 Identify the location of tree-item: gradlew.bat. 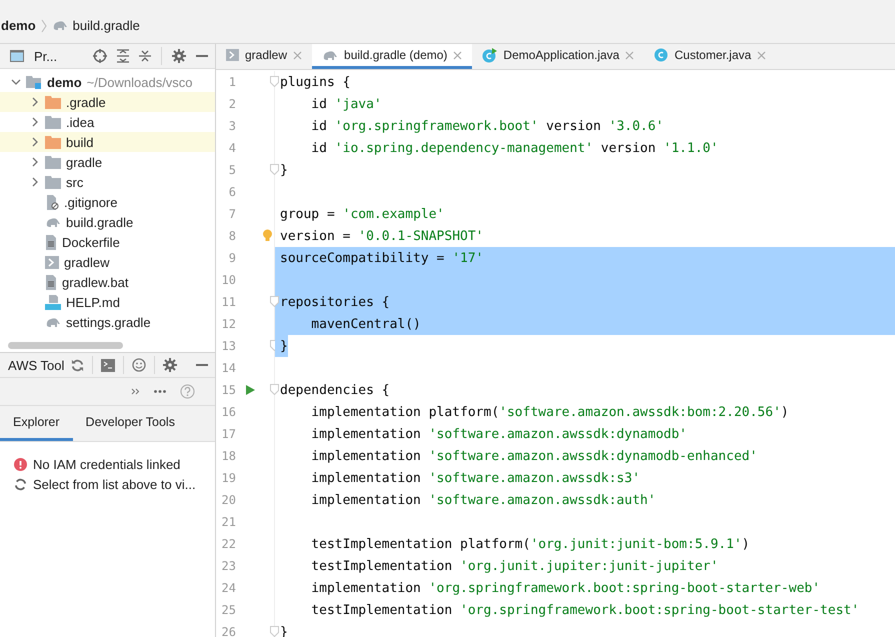
(95, 282).